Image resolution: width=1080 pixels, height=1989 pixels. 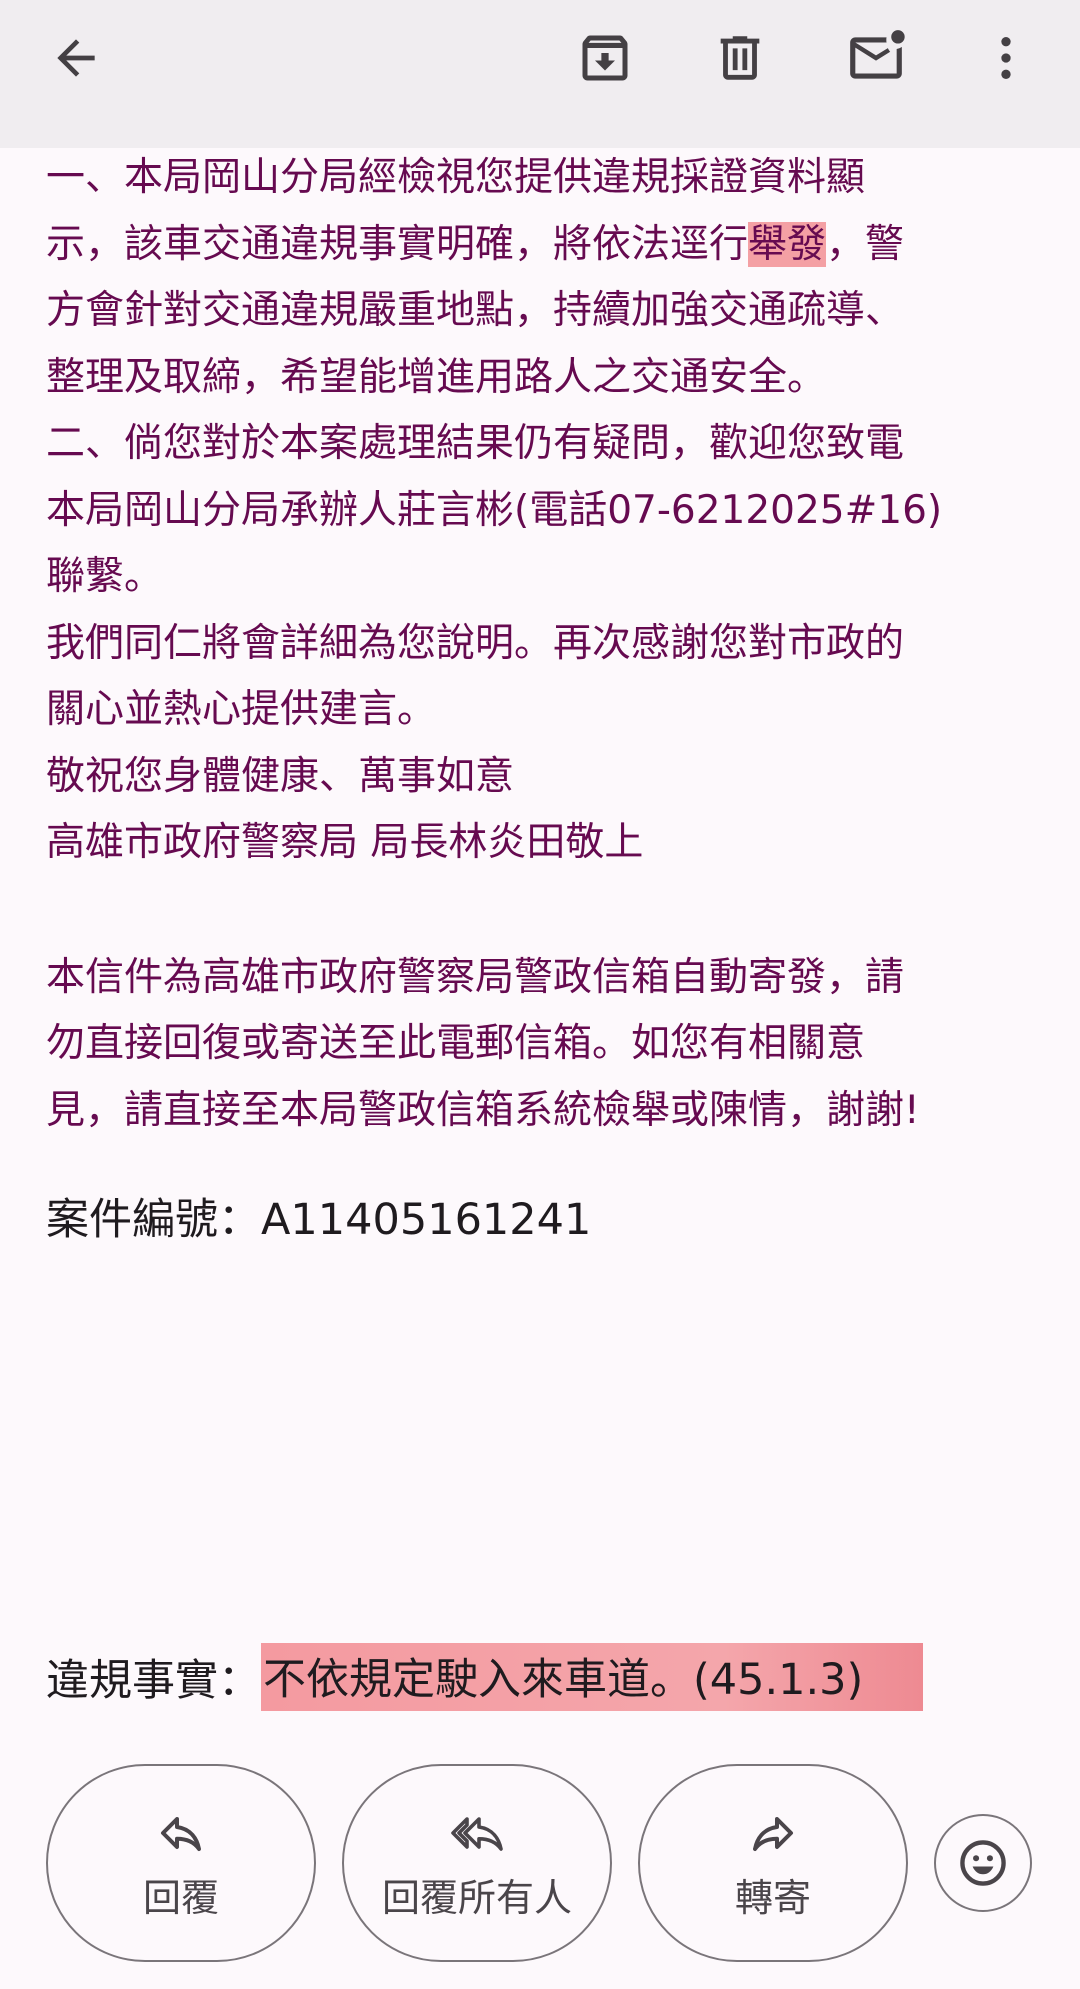 I want to click on reply-icon, so click(x=181, y=1833).